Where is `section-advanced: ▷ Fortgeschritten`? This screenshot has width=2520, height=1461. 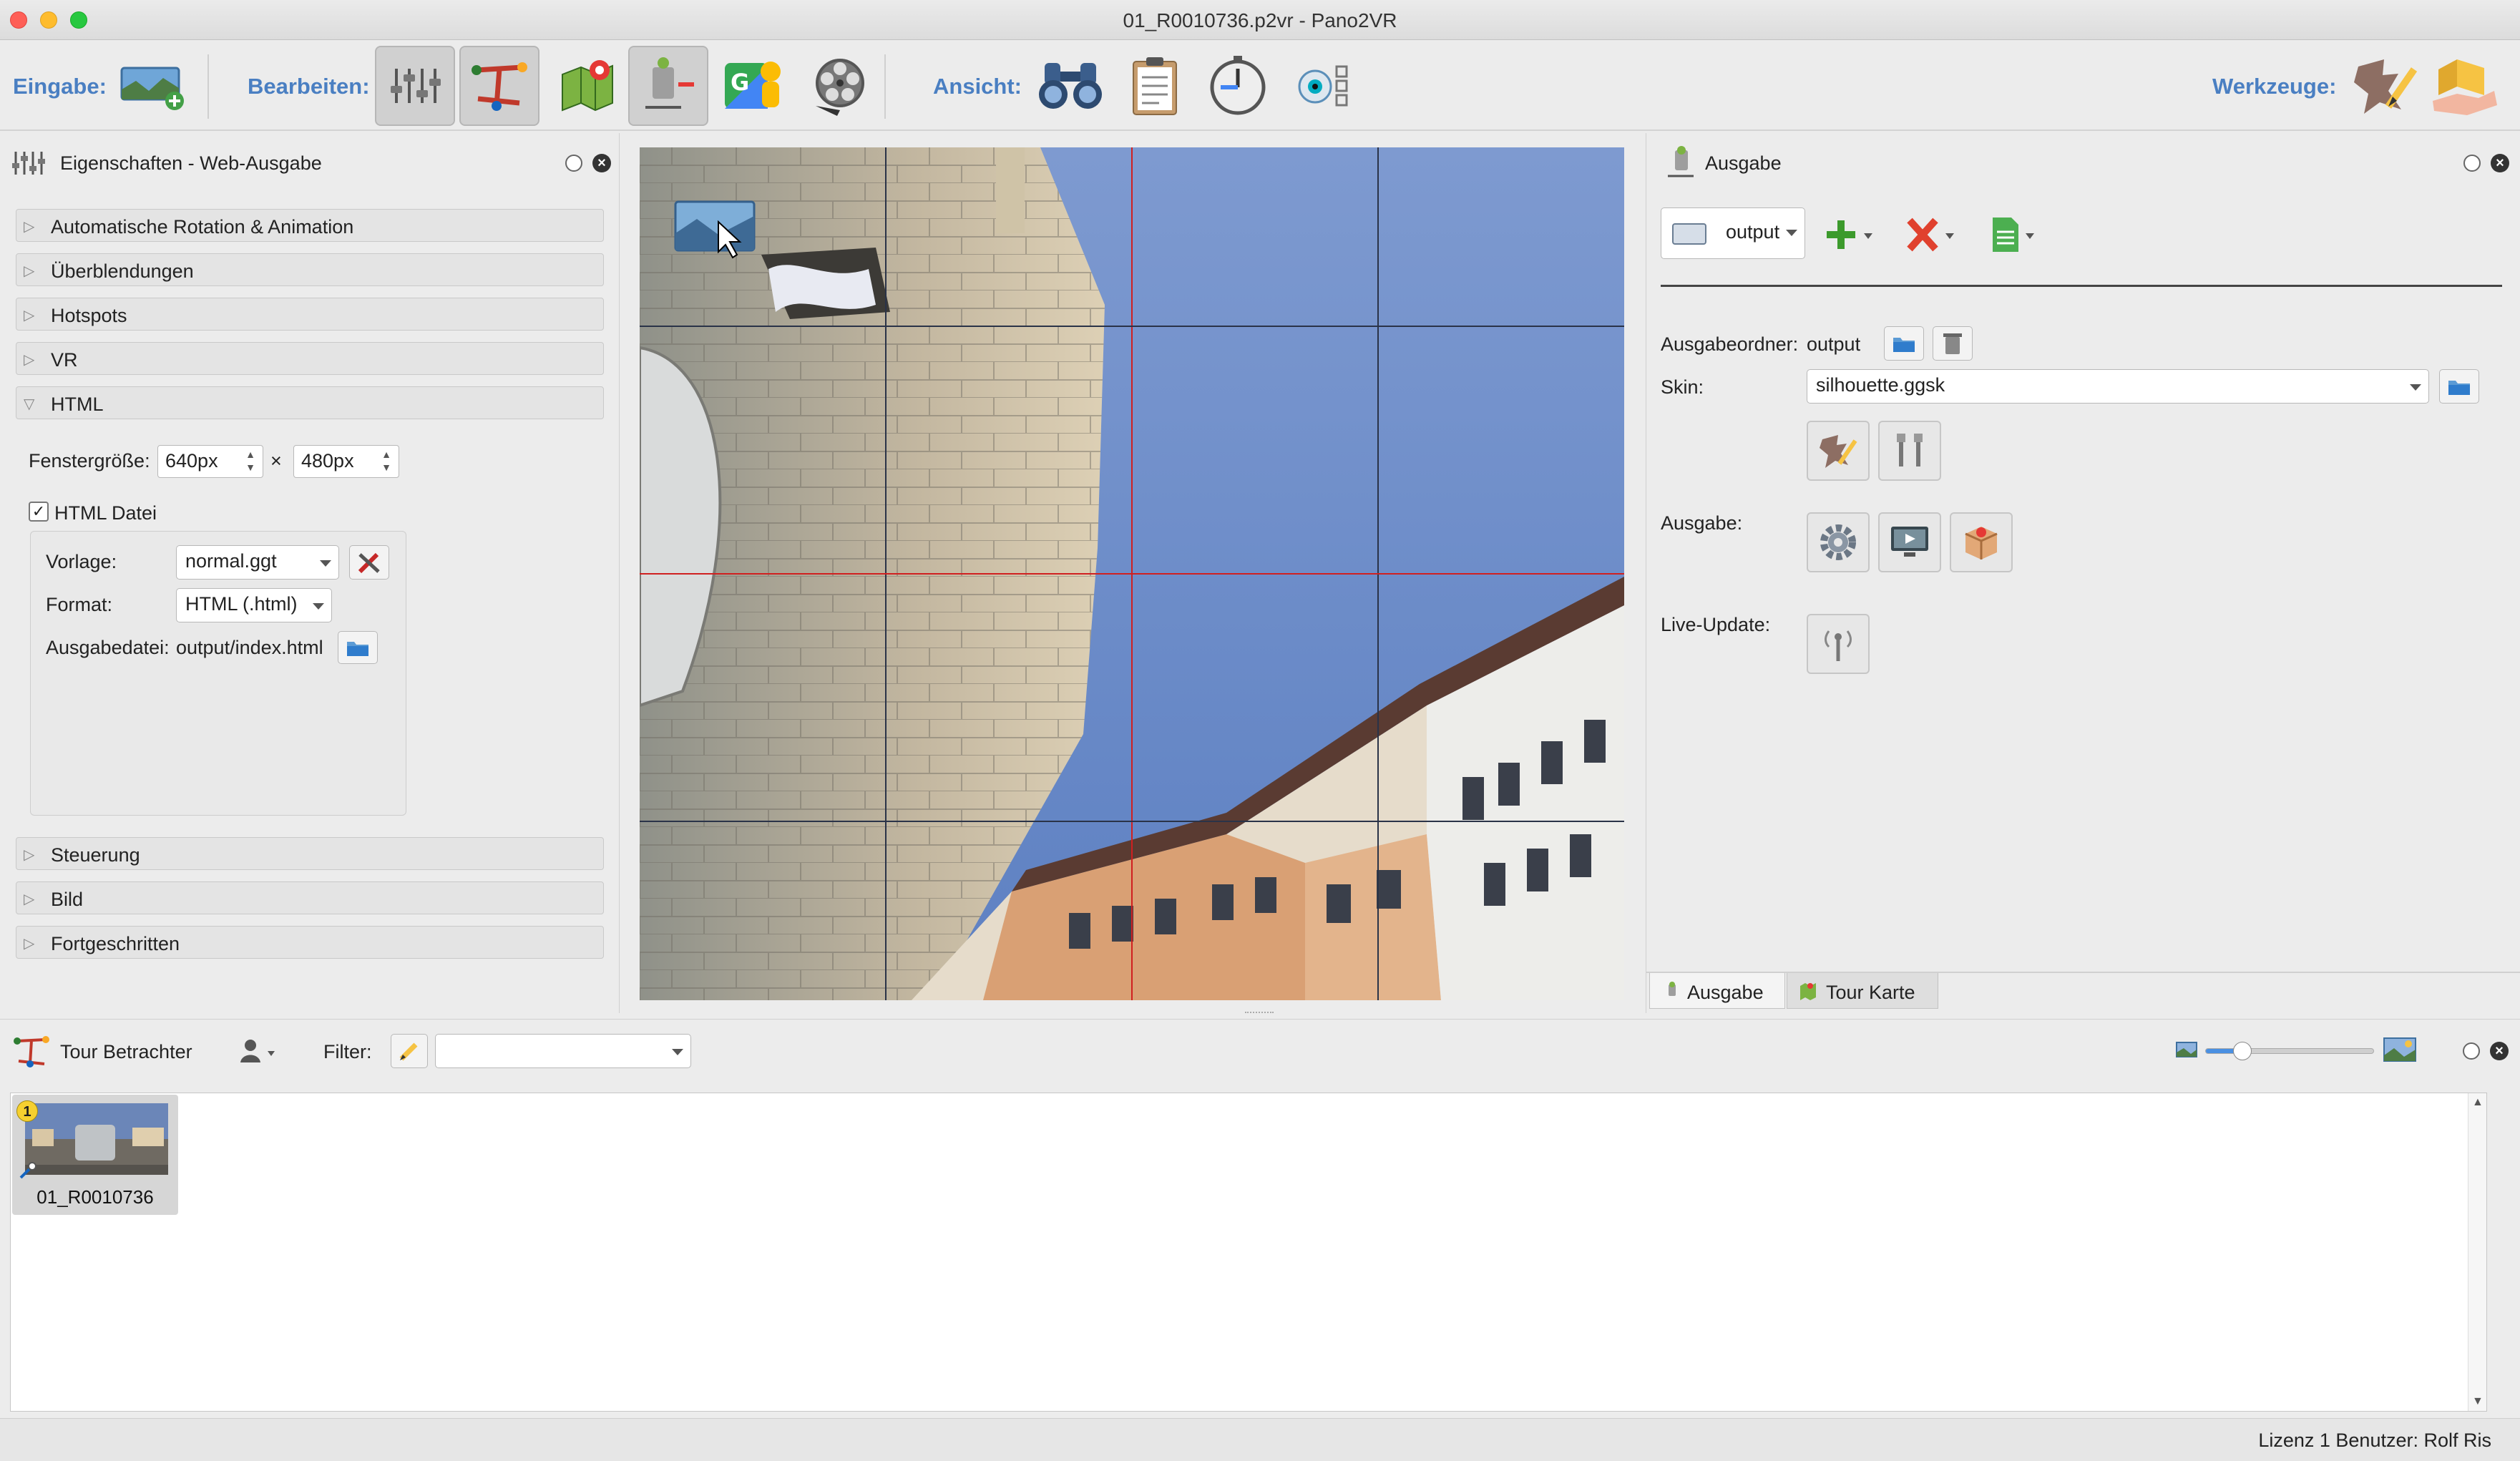
section-advanced: ▷ Fortgeschritten is located at coordinates (310, 942).